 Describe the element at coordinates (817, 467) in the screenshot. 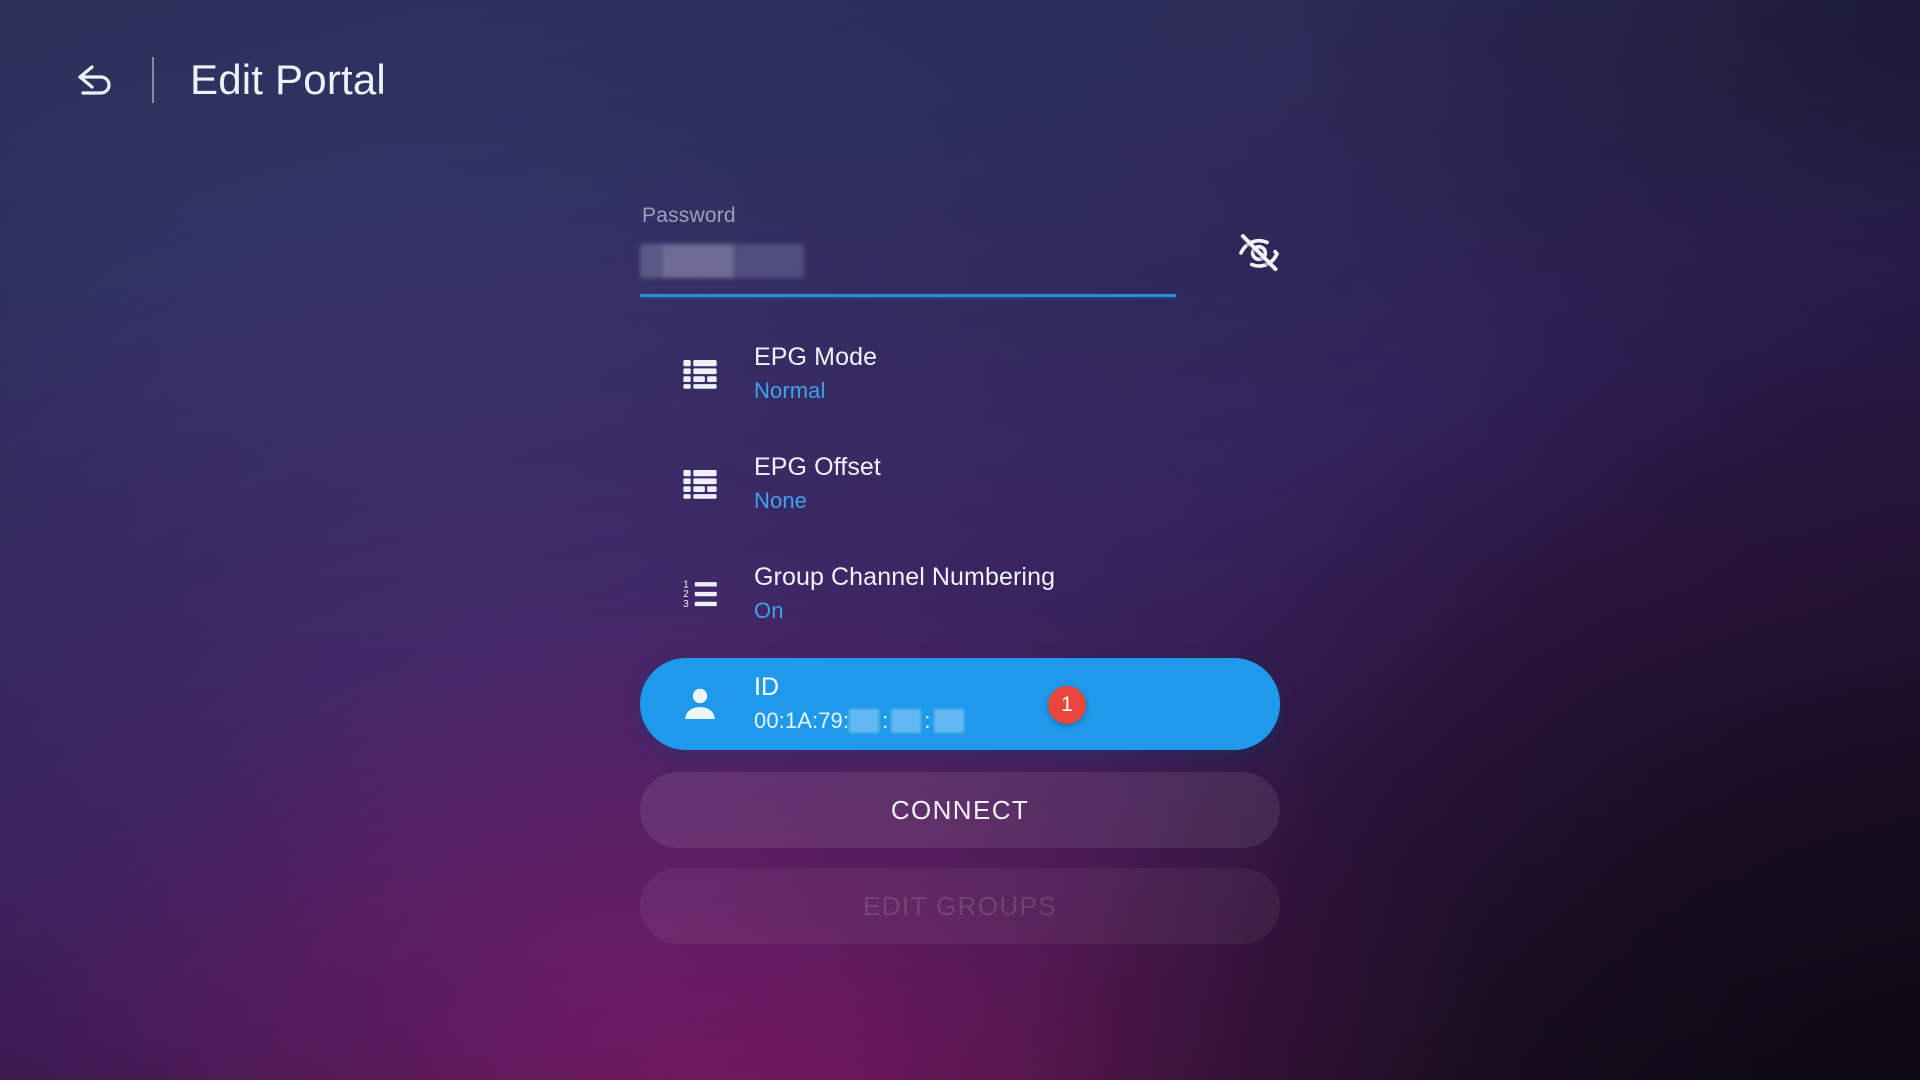

I see `setting-title: EPG Offset` at that location.